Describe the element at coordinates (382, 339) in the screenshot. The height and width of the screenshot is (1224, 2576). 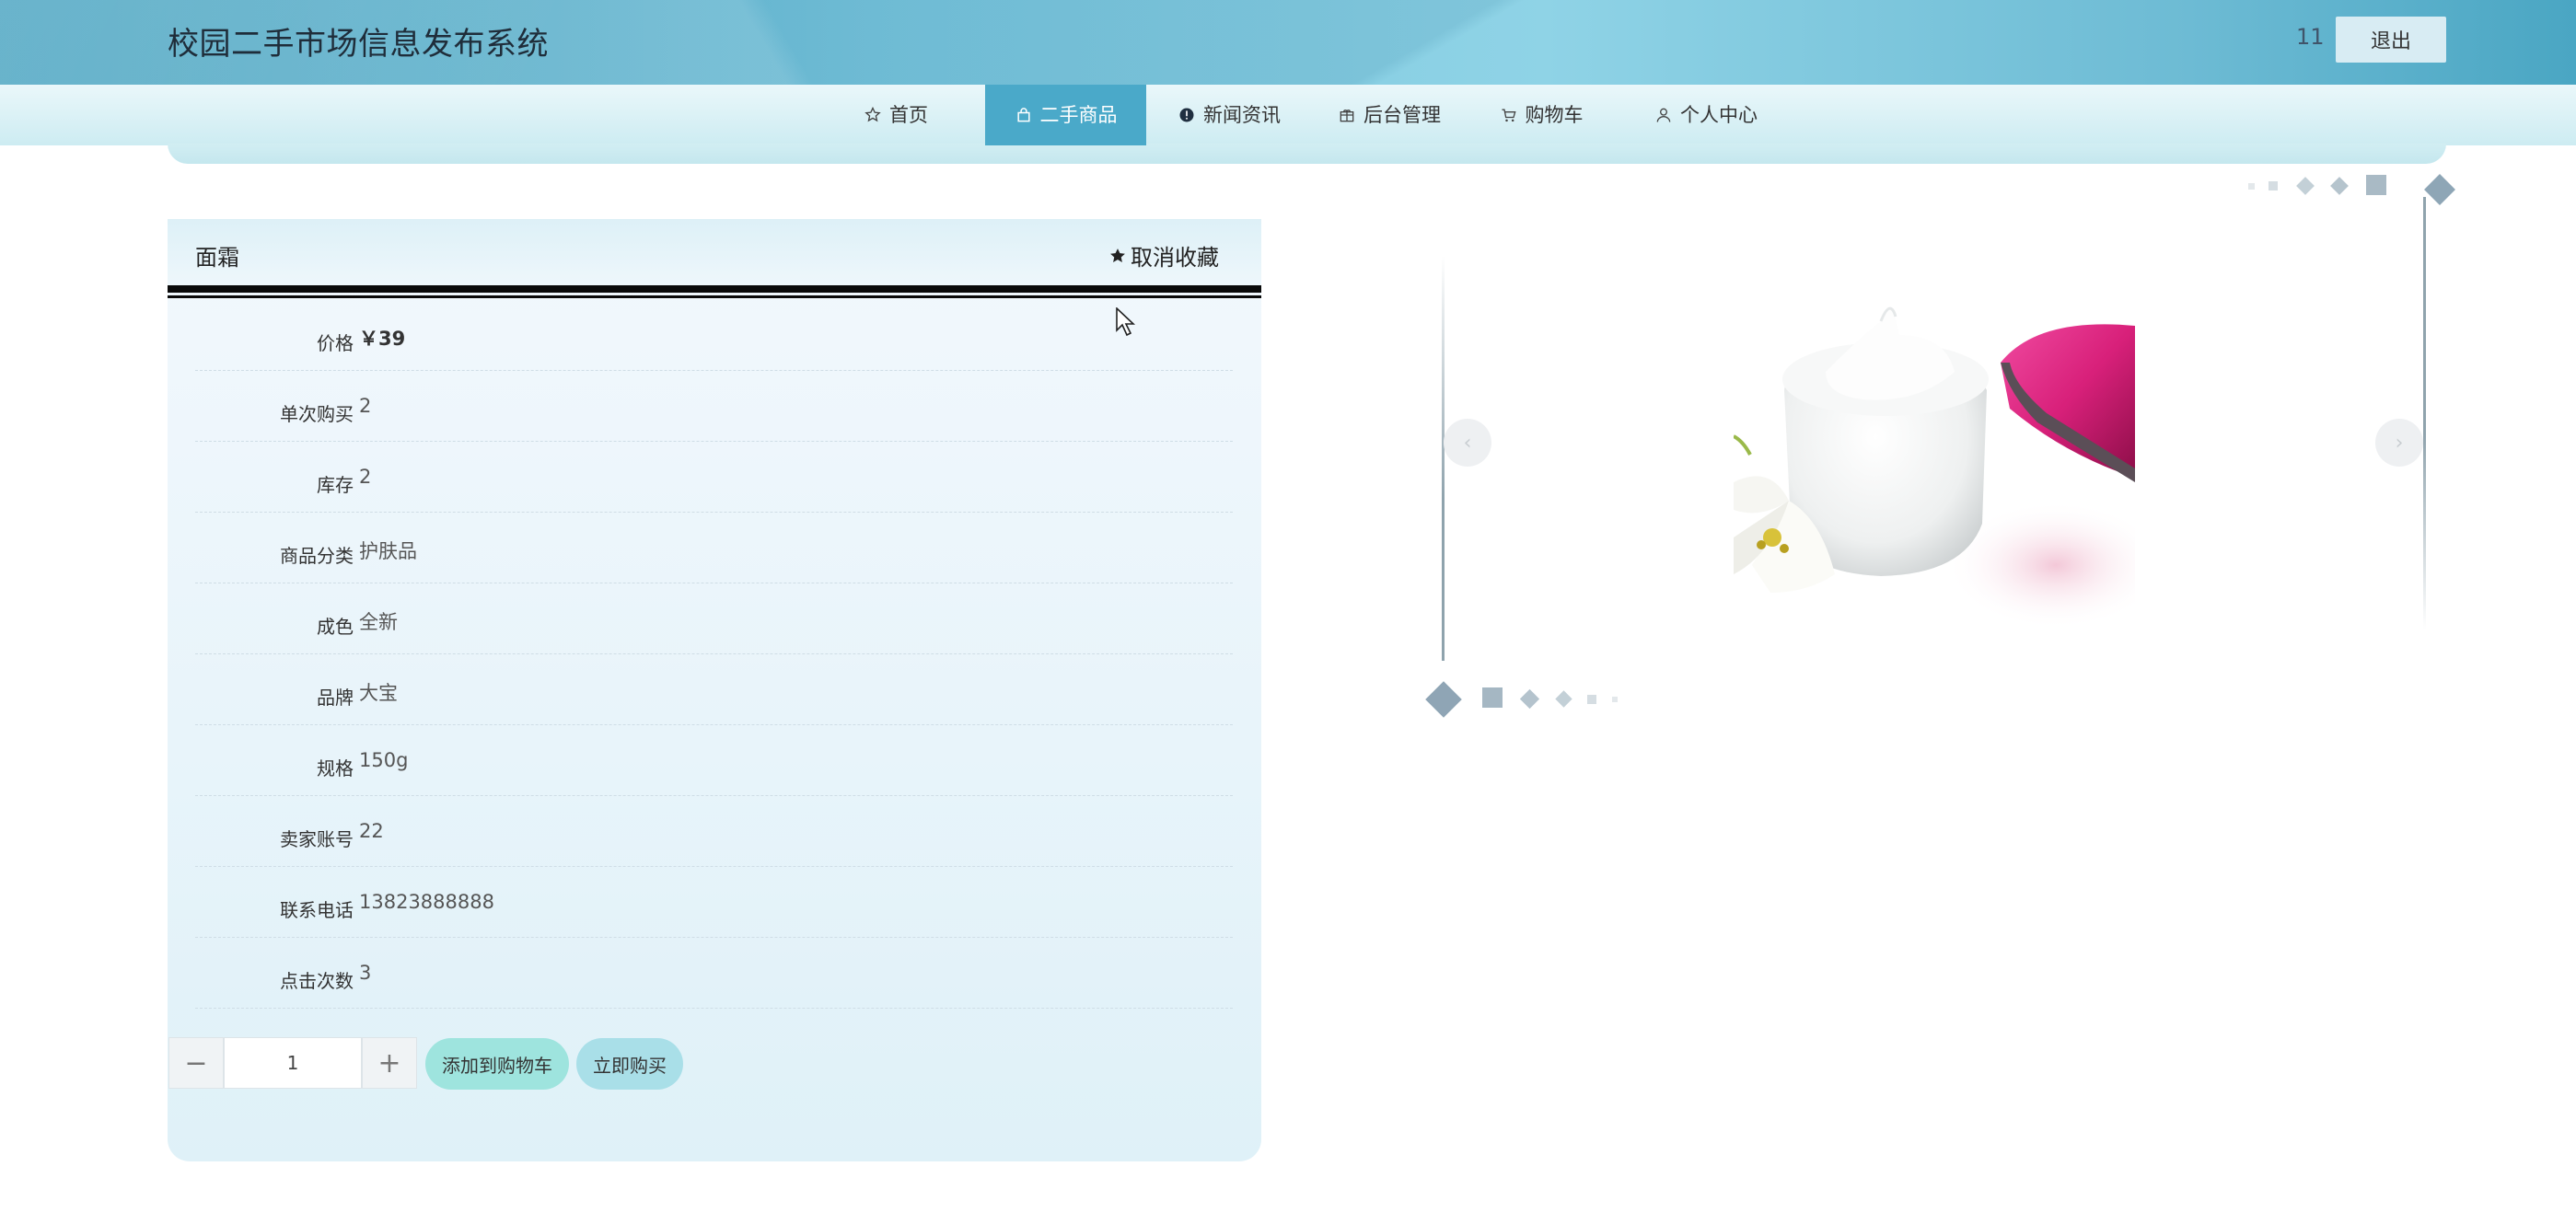
I see `field-value: ￥39` at that location.